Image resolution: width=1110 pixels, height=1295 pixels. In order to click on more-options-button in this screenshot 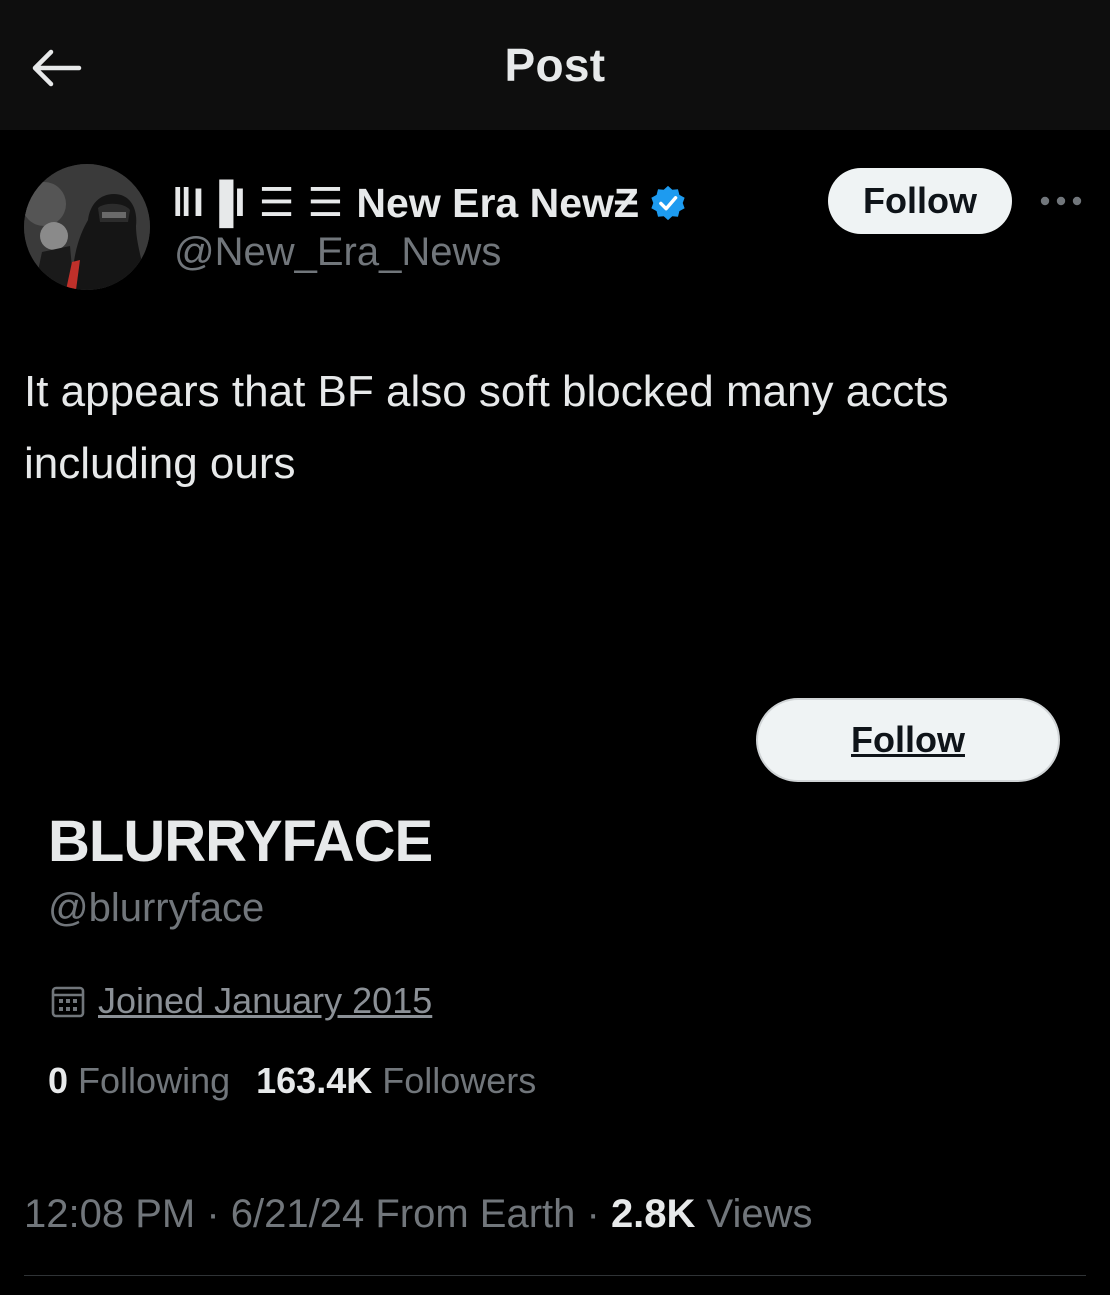, I will do `click(1061, 201)`.